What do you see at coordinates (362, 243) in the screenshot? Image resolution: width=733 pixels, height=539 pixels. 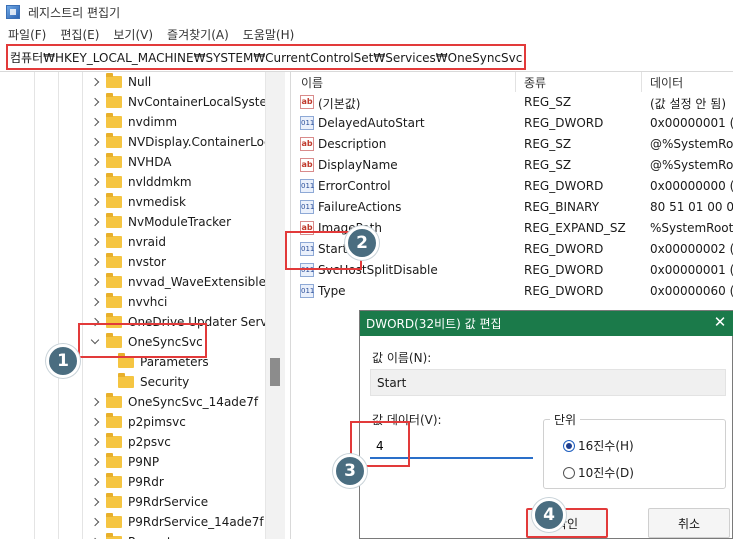 I see `step-badge-2: 2` at bounding box center [362, 243].